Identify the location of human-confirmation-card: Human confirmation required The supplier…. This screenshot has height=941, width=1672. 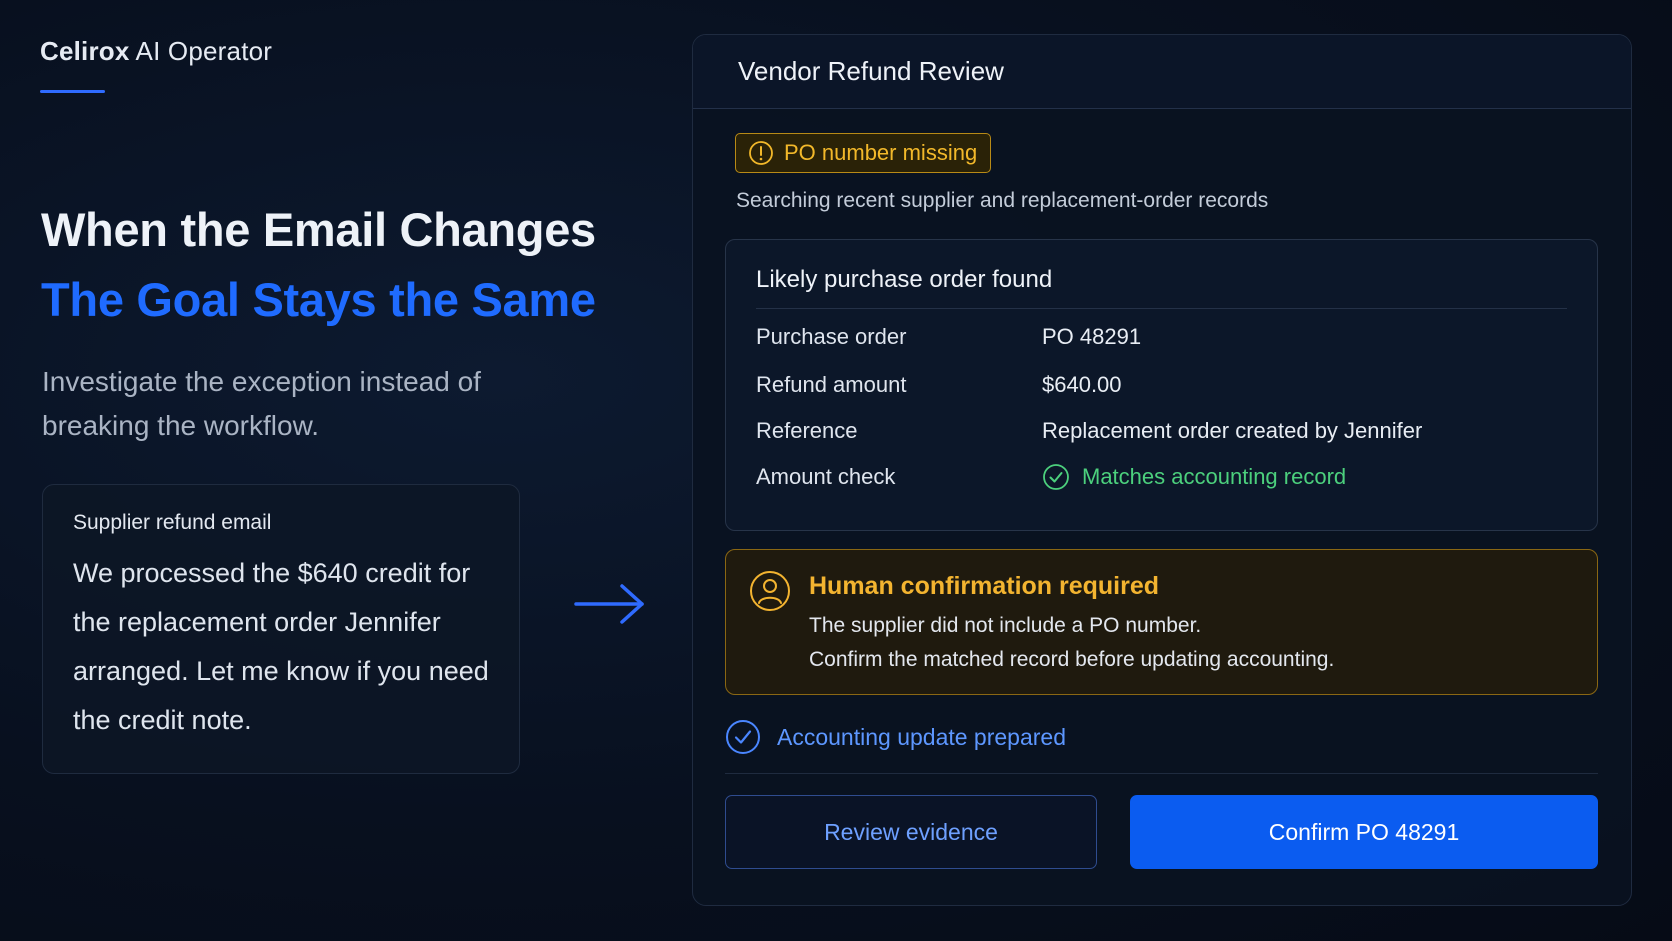
(1161, 622).